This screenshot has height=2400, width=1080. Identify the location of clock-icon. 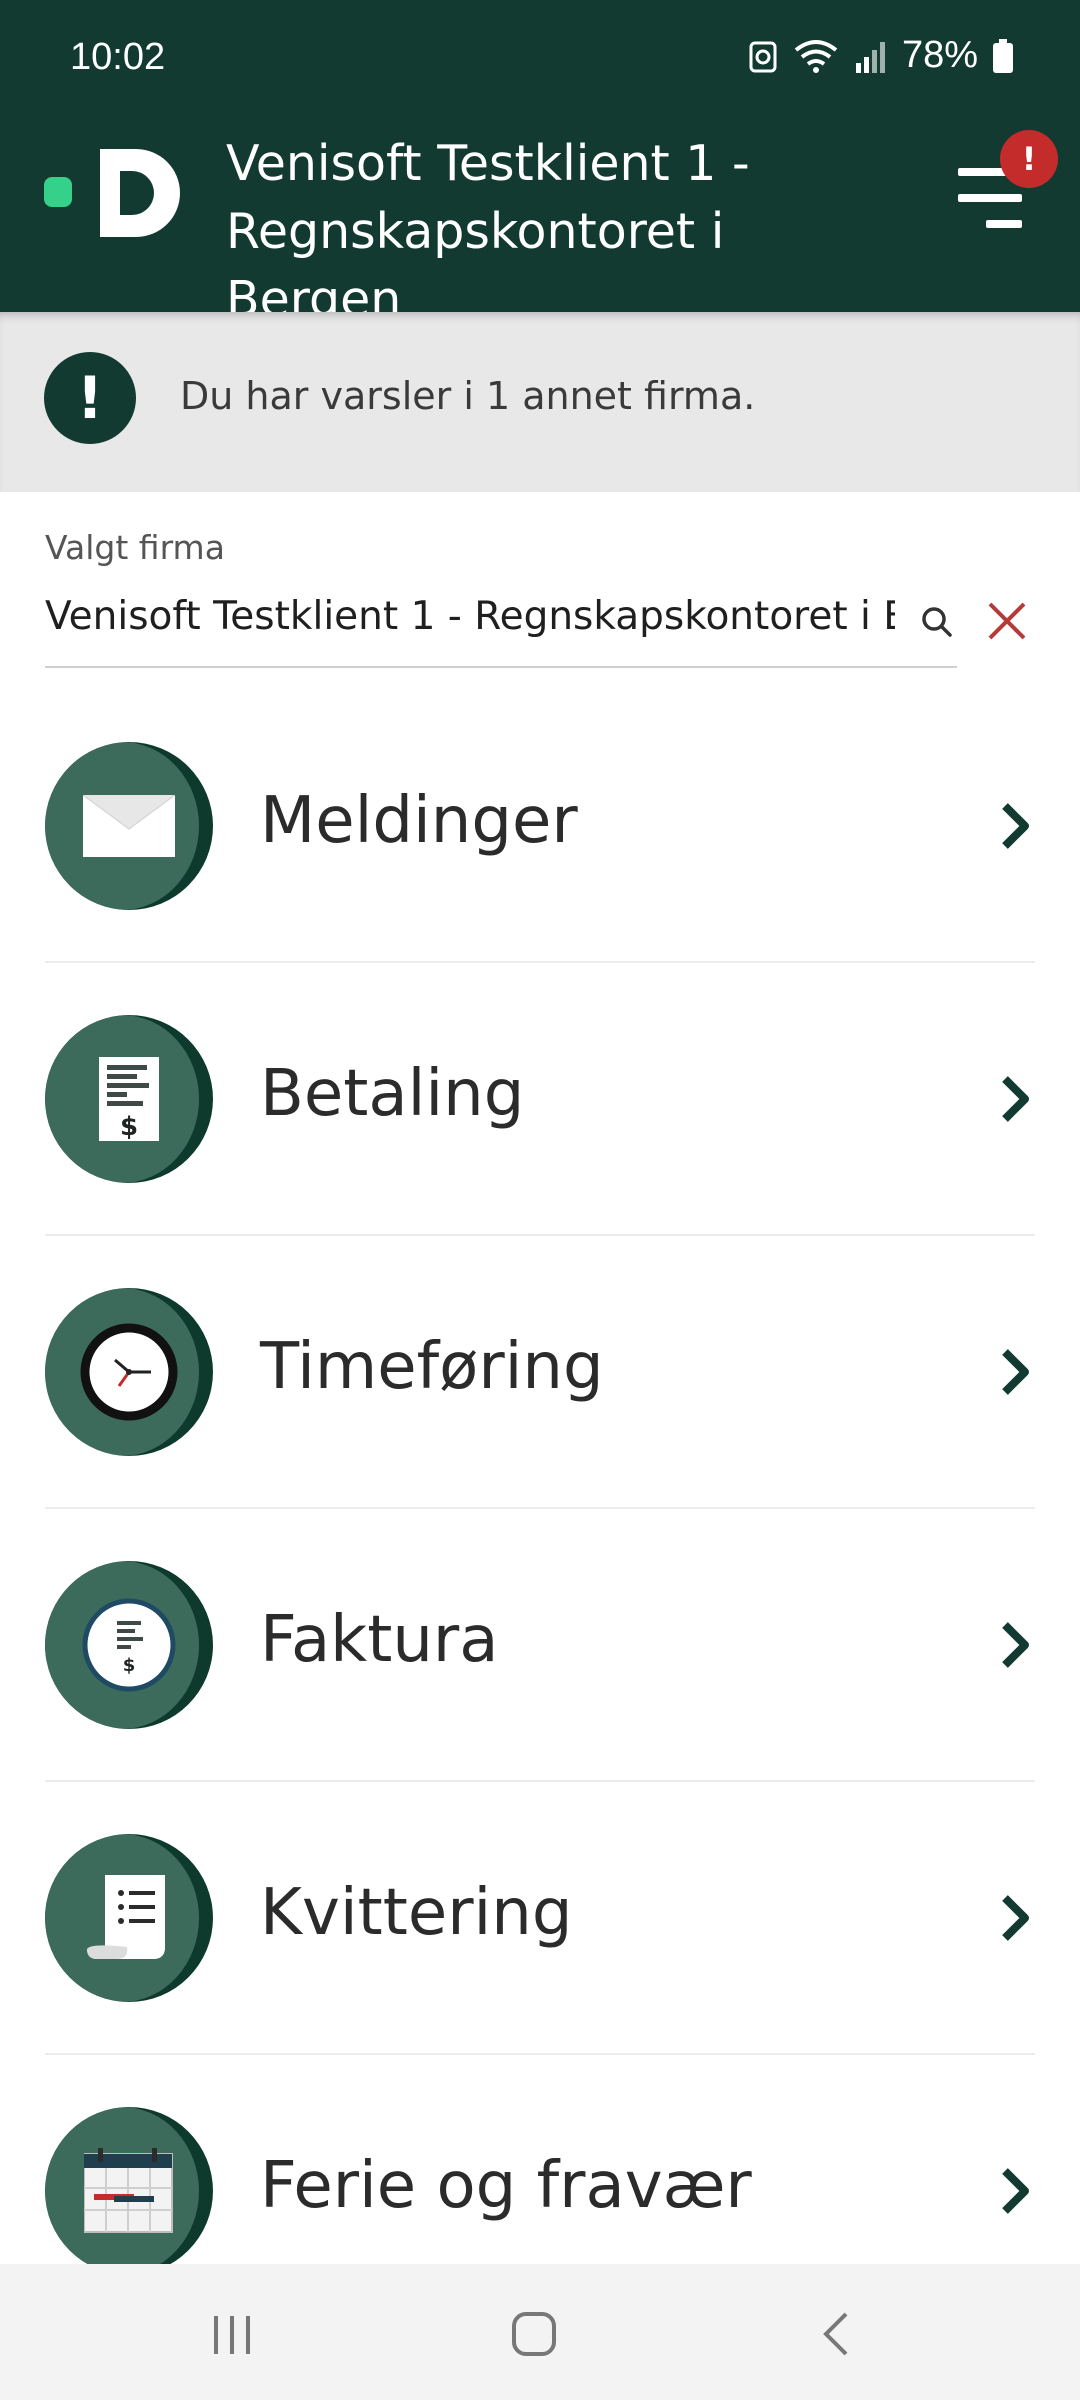
(129, 1372).